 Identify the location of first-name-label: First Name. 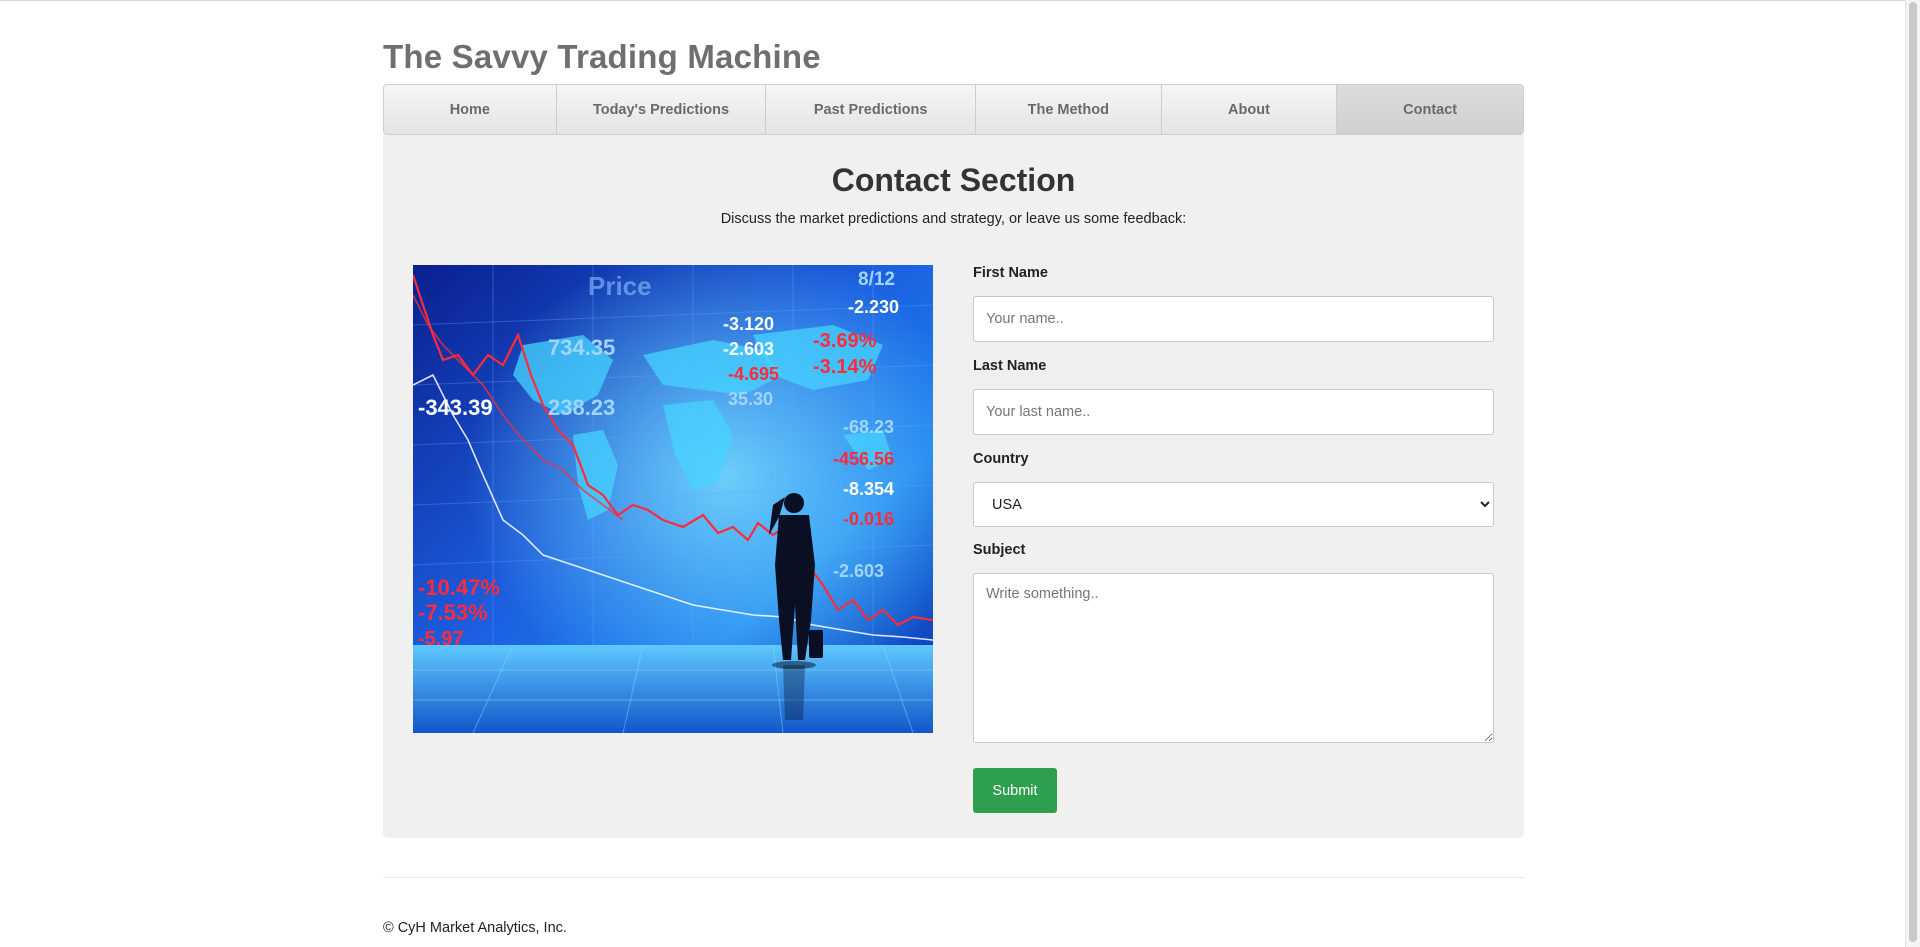
(1010, 273).